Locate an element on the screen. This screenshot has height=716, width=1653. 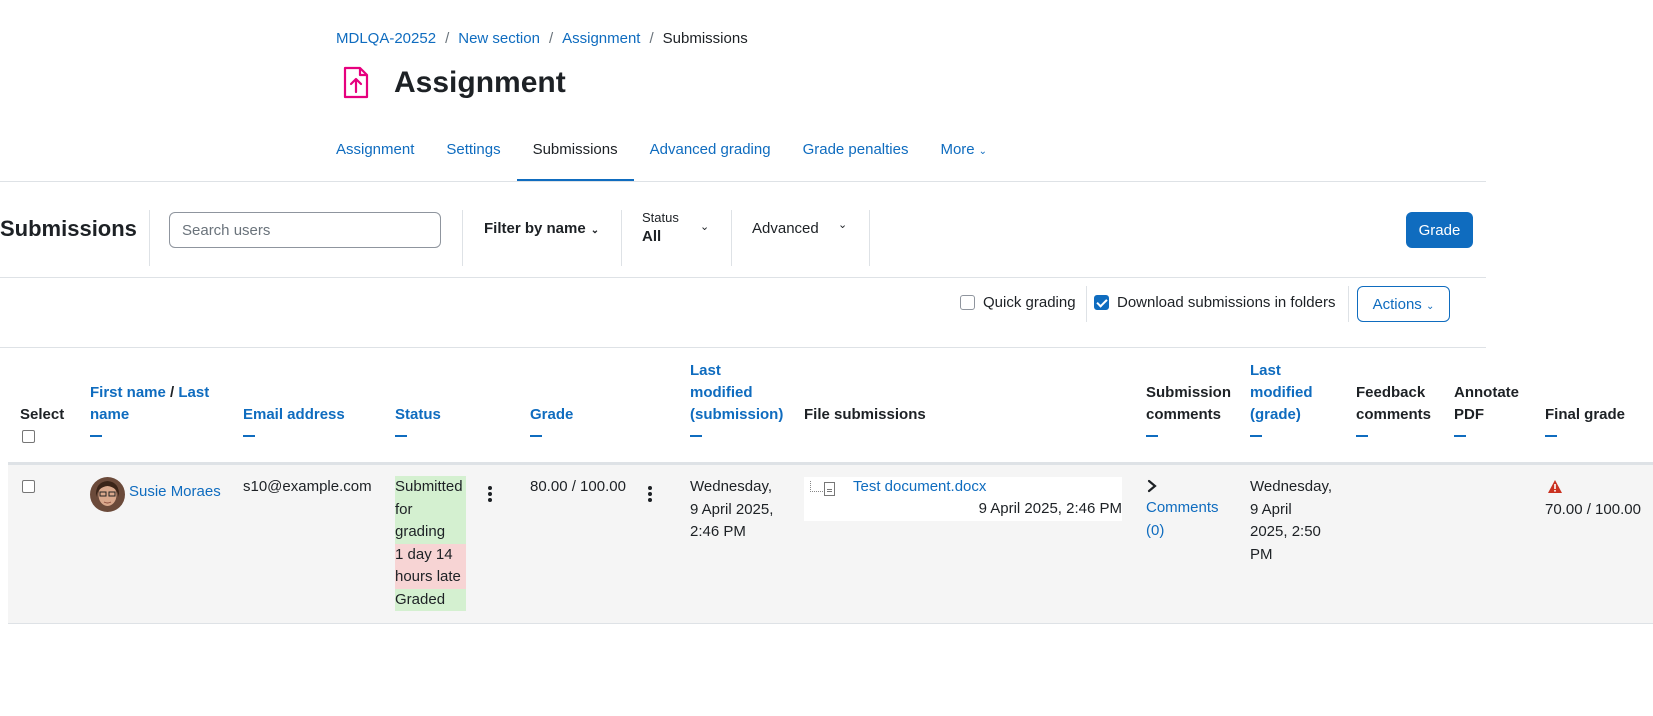
header-last-modified-submission: Last modified (submission) is located at coordinates (736, 398).